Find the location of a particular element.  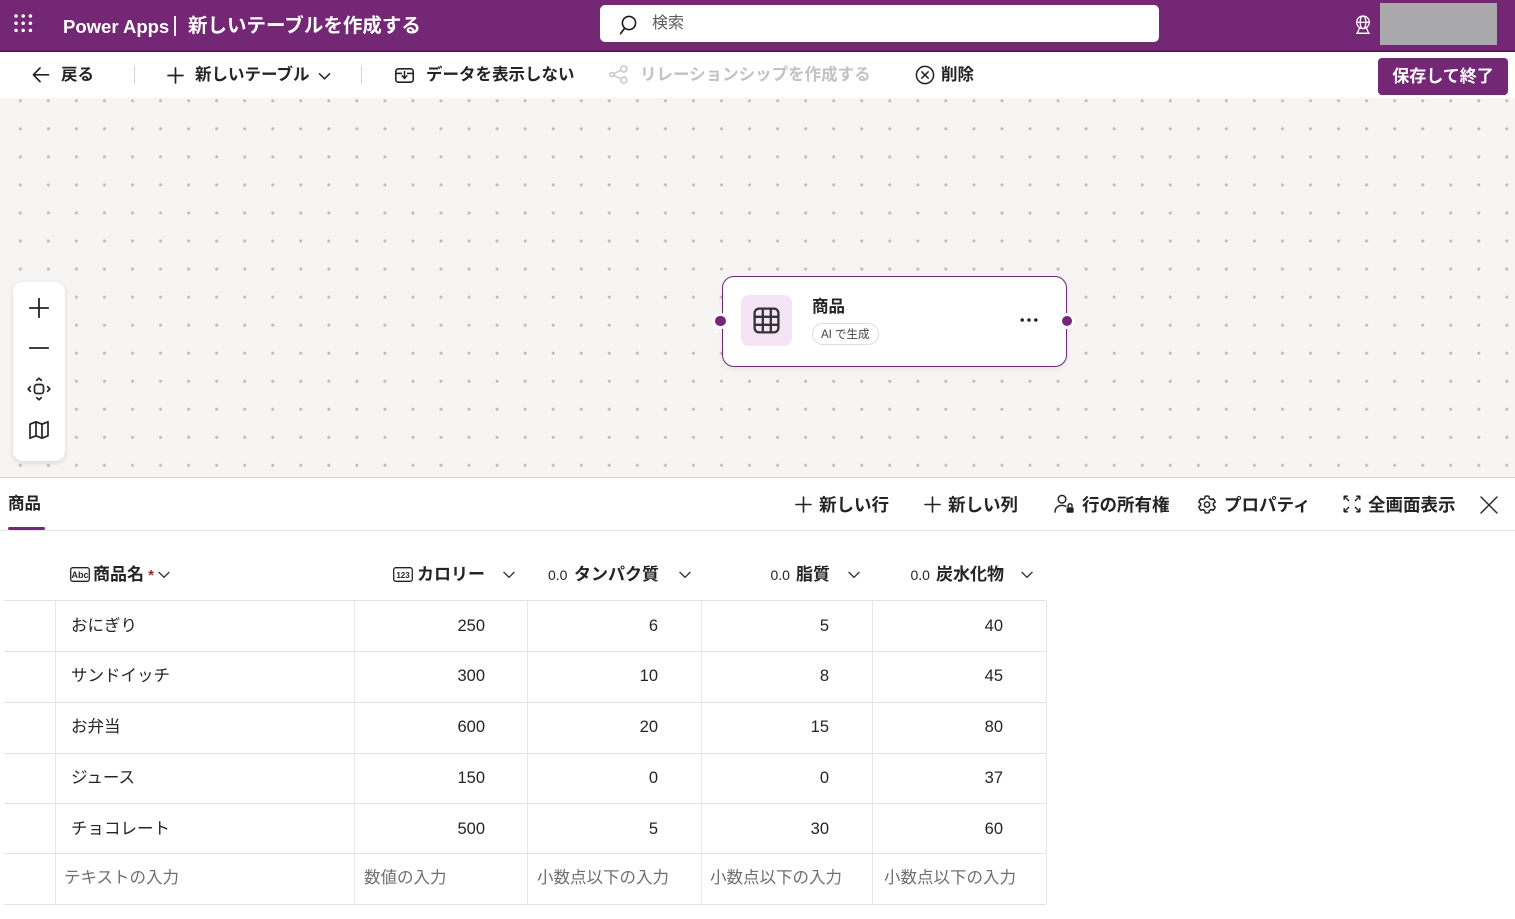

svg-text: 123 is located at coordinates (403, 575).